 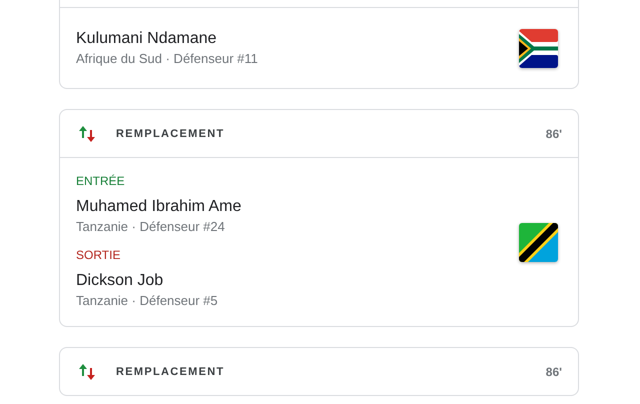 What do you see at coordinates (159, 207) in the screenshot?
I see `player-name: Muhamed Ibrahim Ame` at bounding box center [159, 207].